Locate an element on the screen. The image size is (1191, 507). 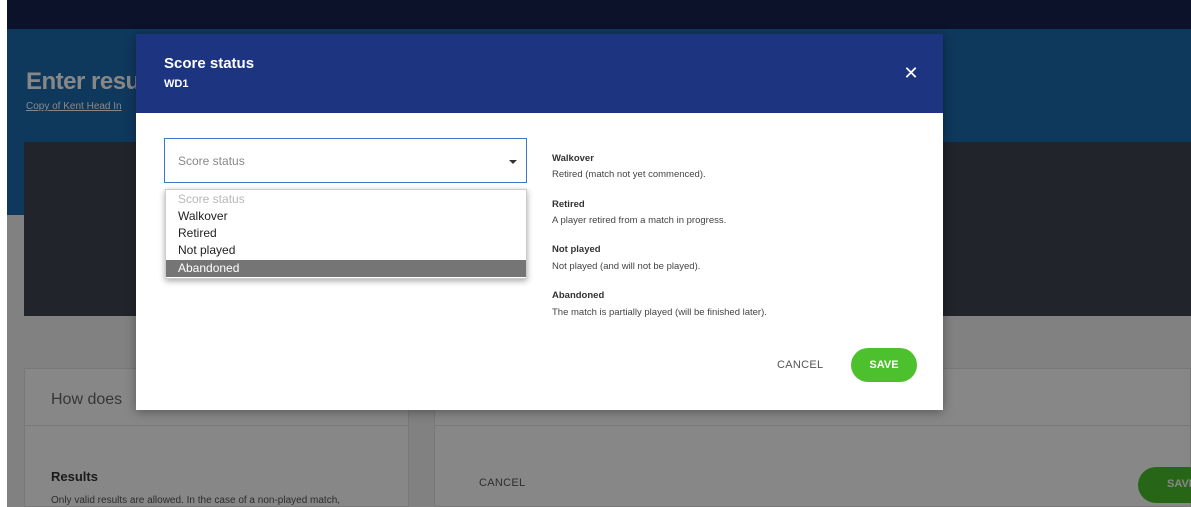
select-value: Score status is located at coordinates (211, 161).